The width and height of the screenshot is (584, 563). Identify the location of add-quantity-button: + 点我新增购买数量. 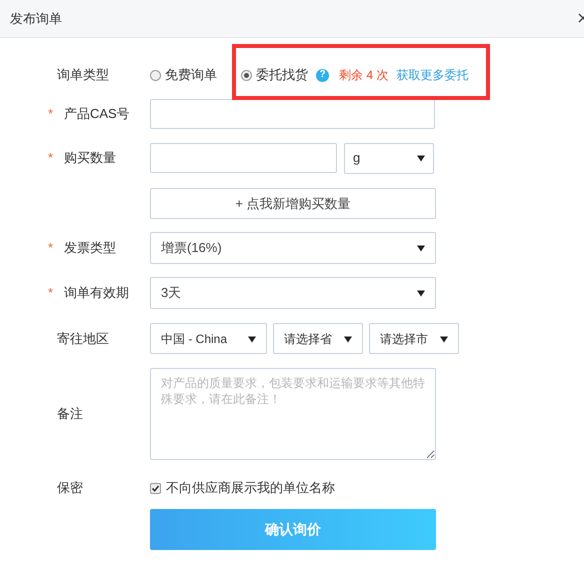
(293, 203).